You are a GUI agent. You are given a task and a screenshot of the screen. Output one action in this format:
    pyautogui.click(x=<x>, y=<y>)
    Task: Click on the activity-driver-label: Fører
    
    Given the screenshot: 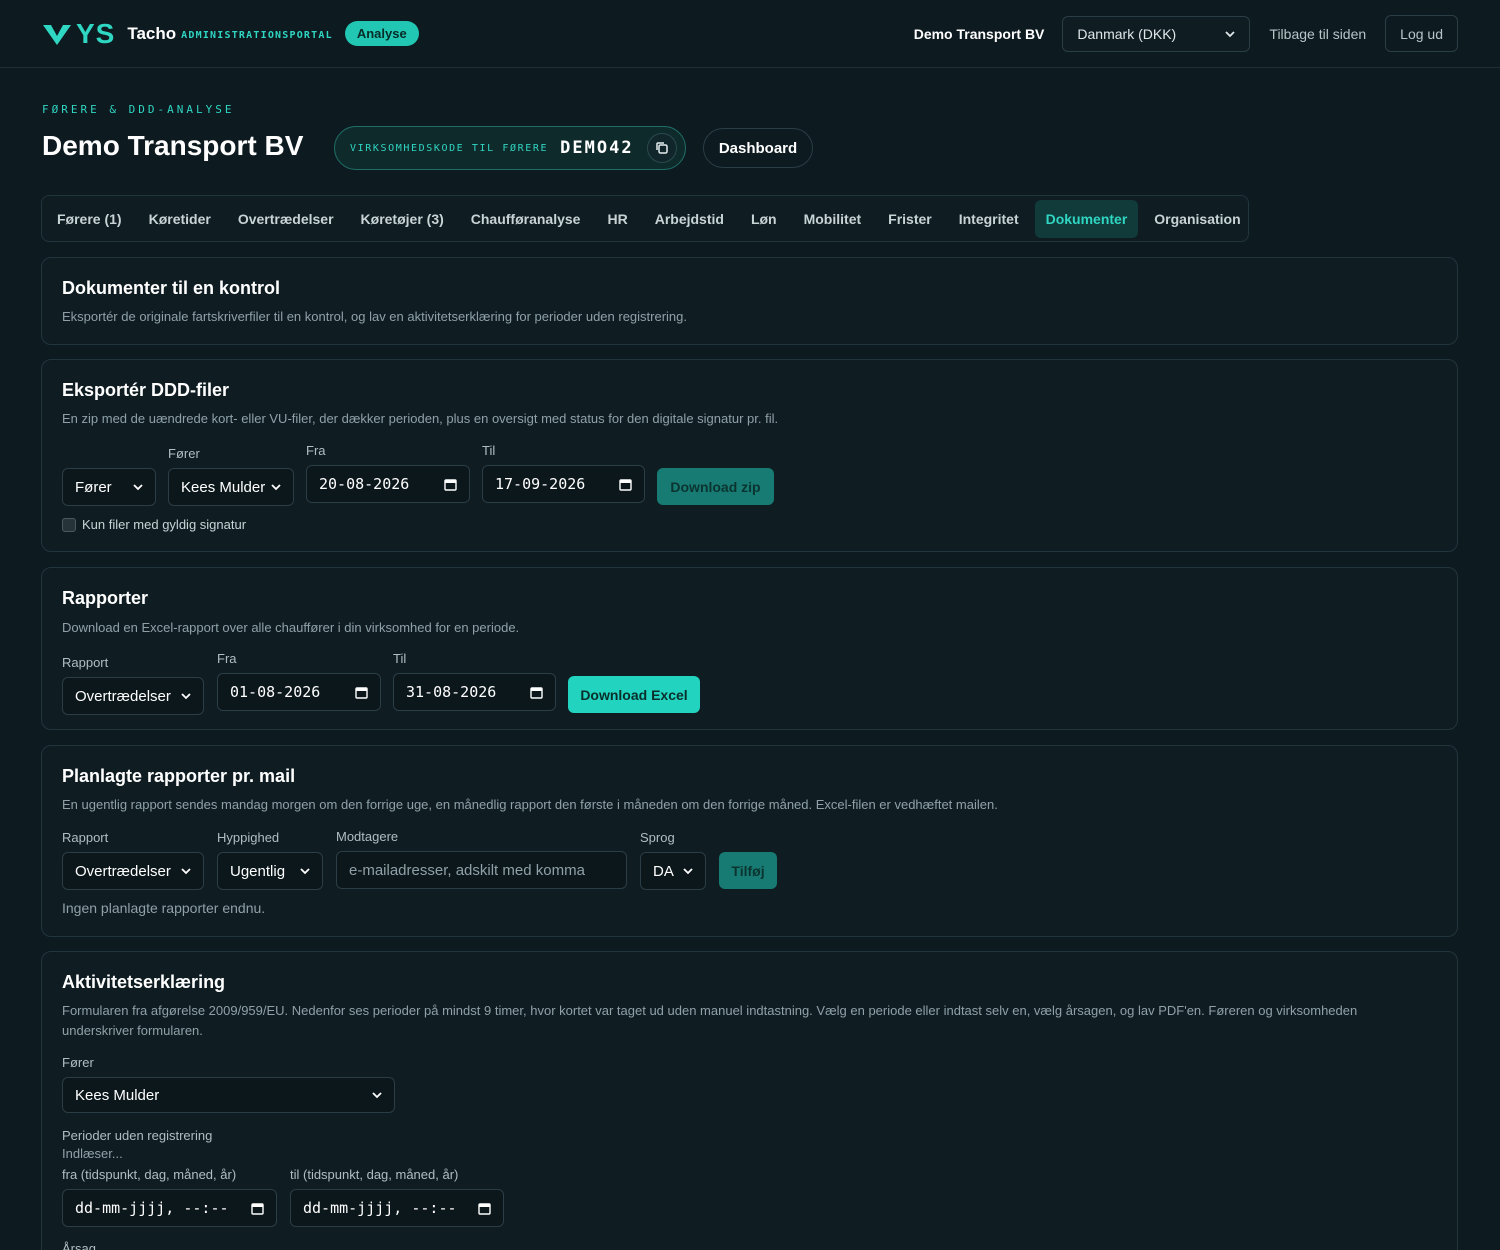 What is the action you would take?
    pyautogui.click(x=78, y=1062)
    